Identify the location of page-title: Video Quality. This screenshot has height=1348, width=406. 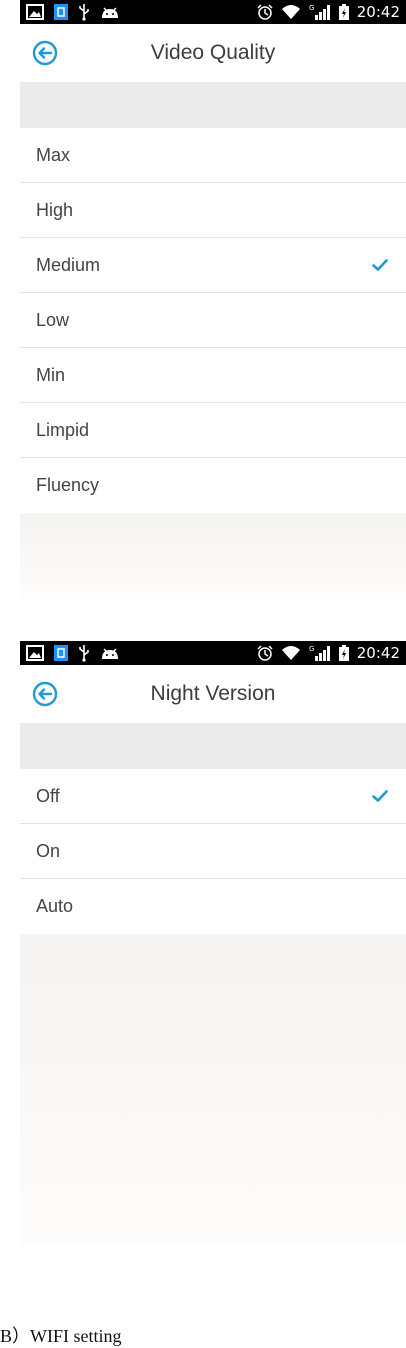
(213, 52).